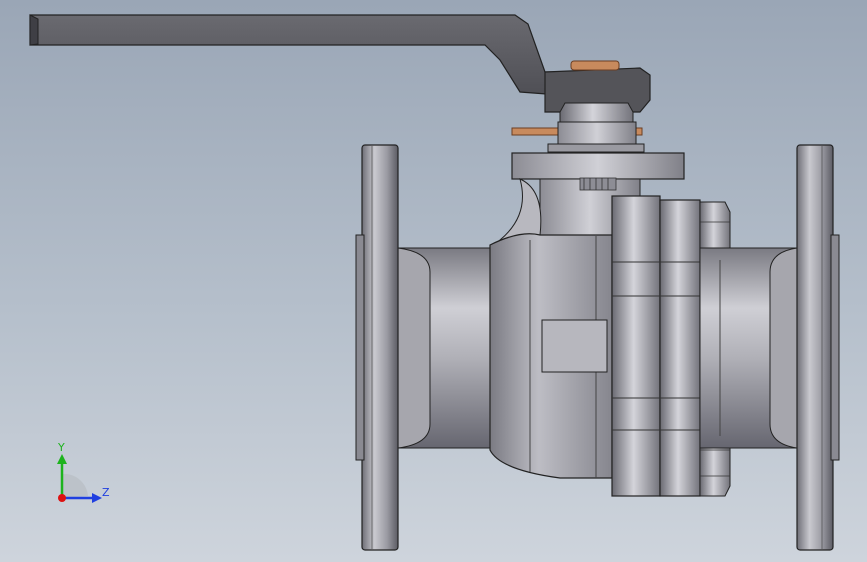 This screenshot has width=867, height=562. What do you see at coordinates (61, 447) in the screenshot?
I see `triad-y-label: Y` at bounding box center [61, 447].